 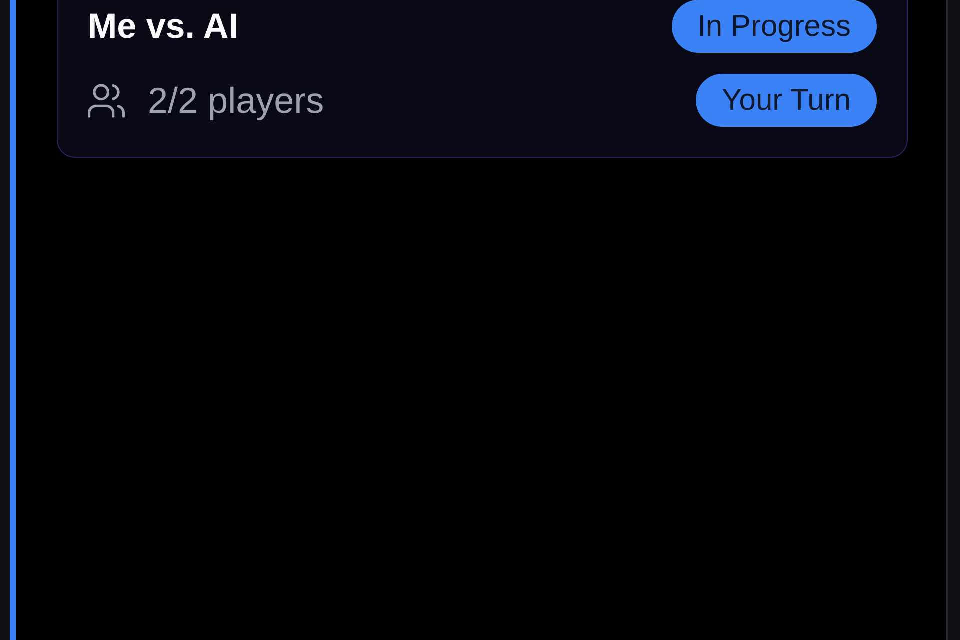 I want to click on player-count: 2/2 players, so click(x=236, y=100).